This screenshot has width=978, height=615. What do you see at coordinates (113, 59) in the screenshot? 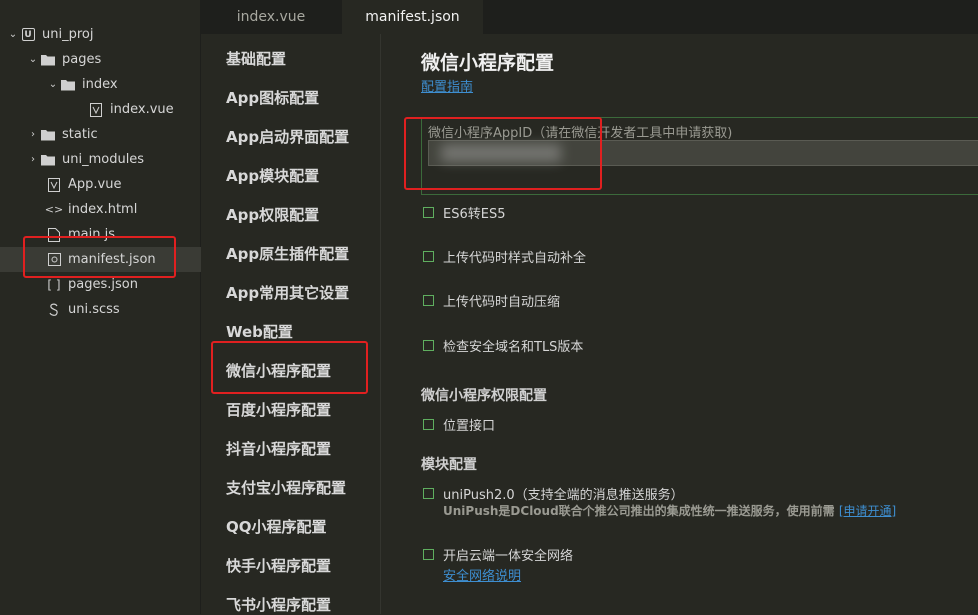
I see `tree-item-pages: ⌄ pages` at bounding box center [113, 59].